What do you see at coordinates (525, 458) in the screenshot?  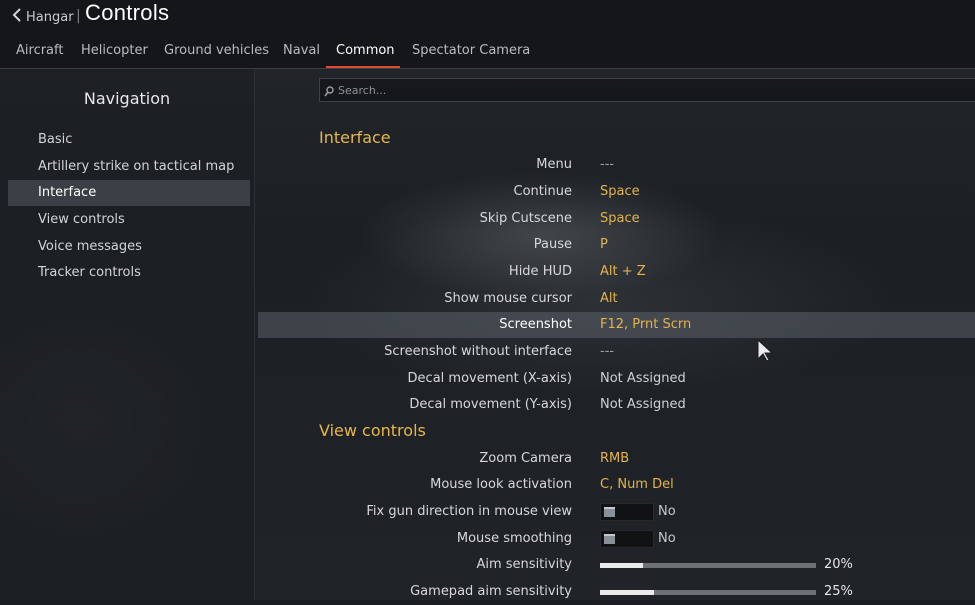 I see `binding-label: Zoom Camera` at bounding box center [525, 458].